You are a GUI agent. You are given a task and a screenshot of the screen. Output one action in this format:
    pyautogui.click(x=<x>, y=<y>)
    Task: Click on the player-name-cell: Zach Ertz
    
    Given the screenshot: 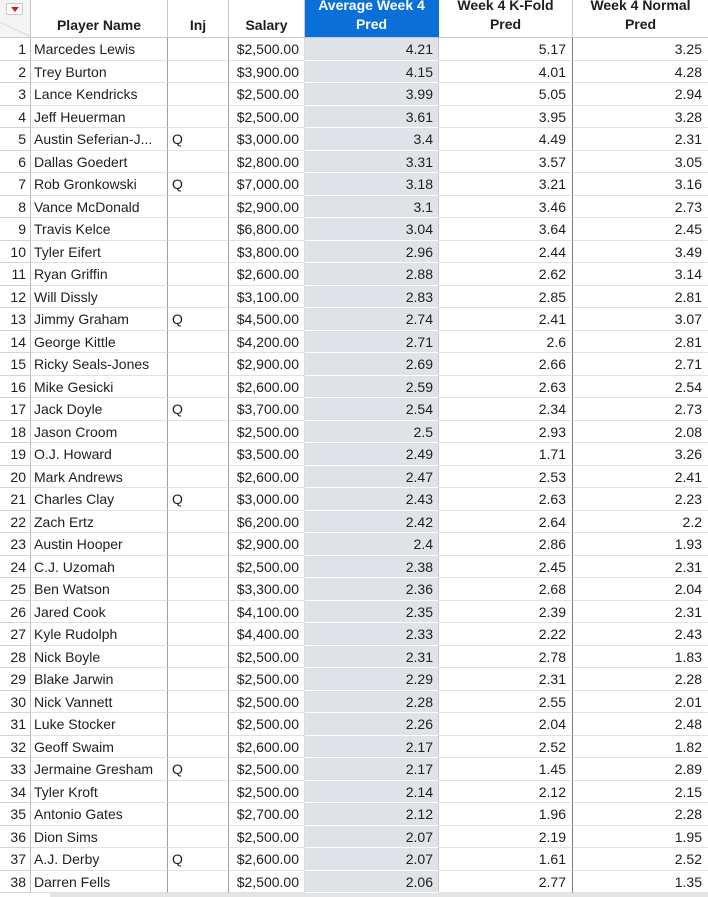 What is the action you would take?
    pyautogui.click(x=99, y=521)
    